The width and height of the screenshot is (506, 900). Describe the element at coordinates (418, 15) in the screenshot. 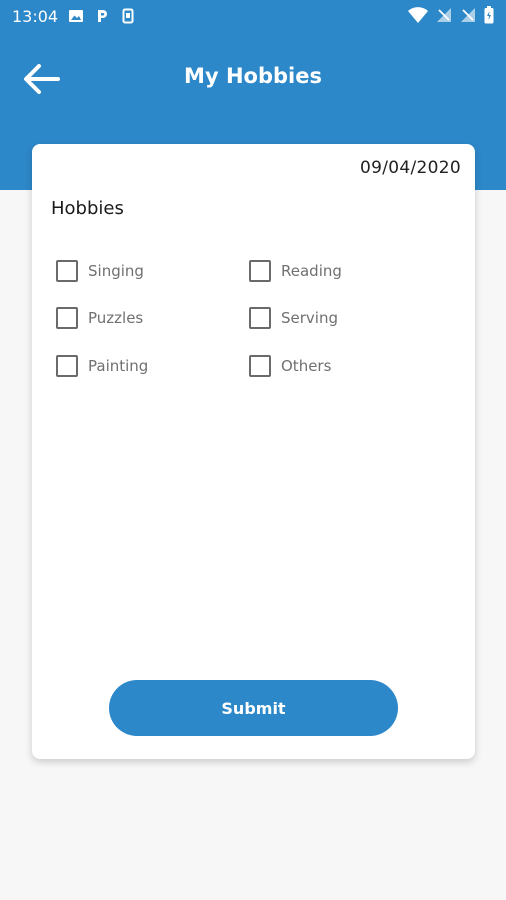

I see `wifi-icon` at that location.